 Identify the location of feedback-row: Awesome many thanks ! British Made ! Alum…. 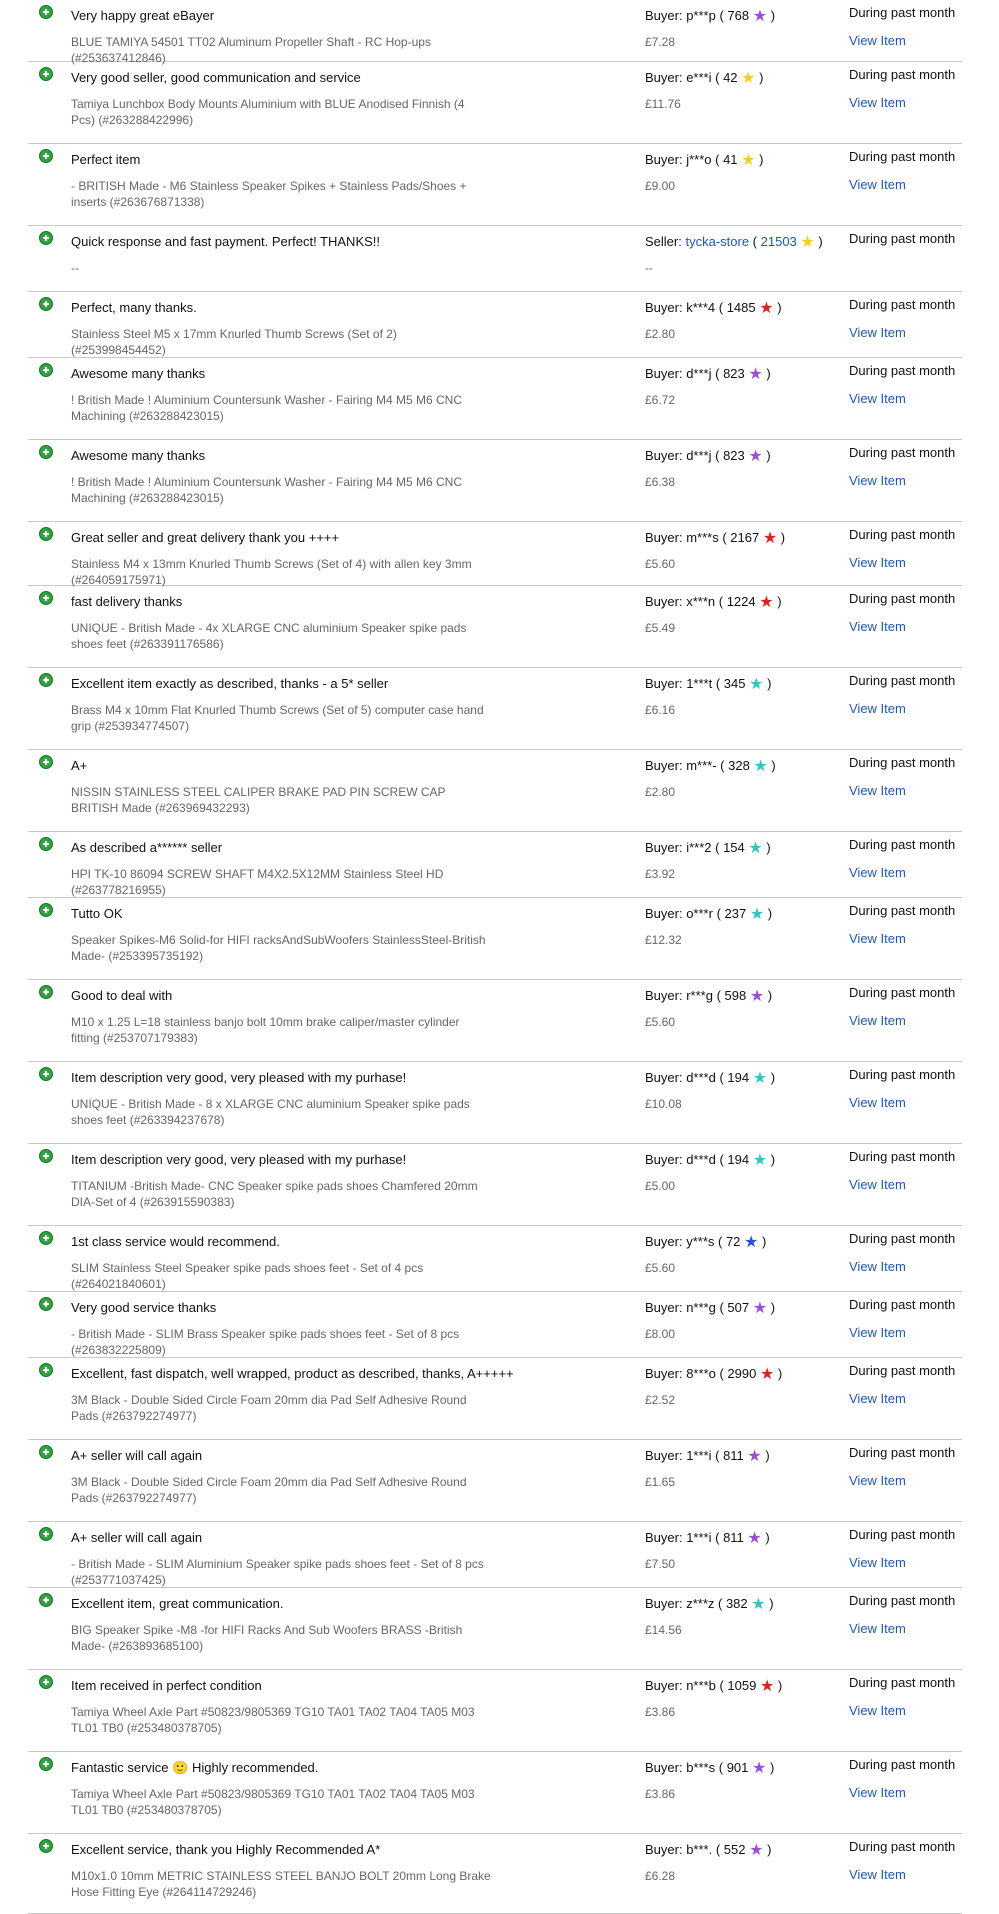
(495, 399).